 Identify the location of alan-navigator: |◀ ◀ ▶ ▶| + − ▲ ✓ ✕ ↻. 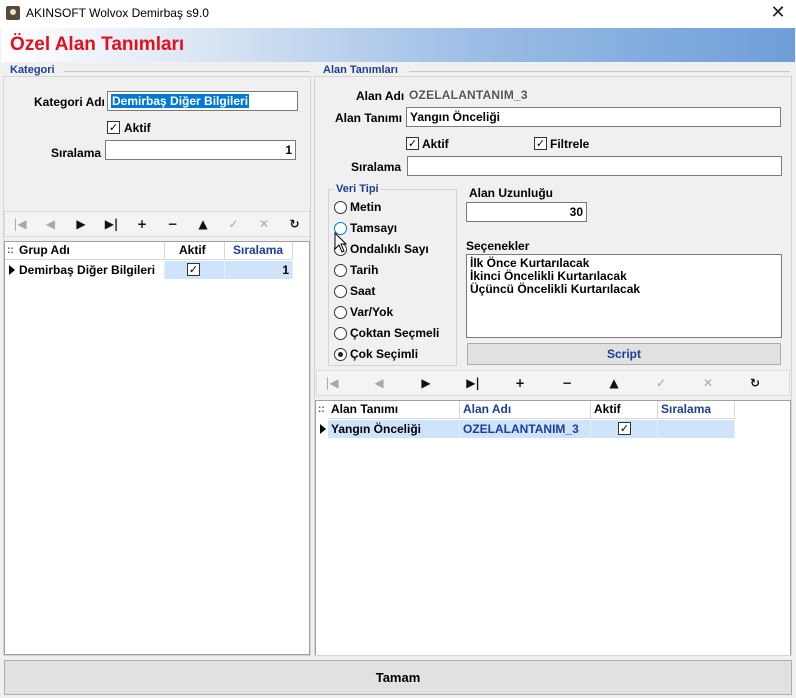
(553, 383).